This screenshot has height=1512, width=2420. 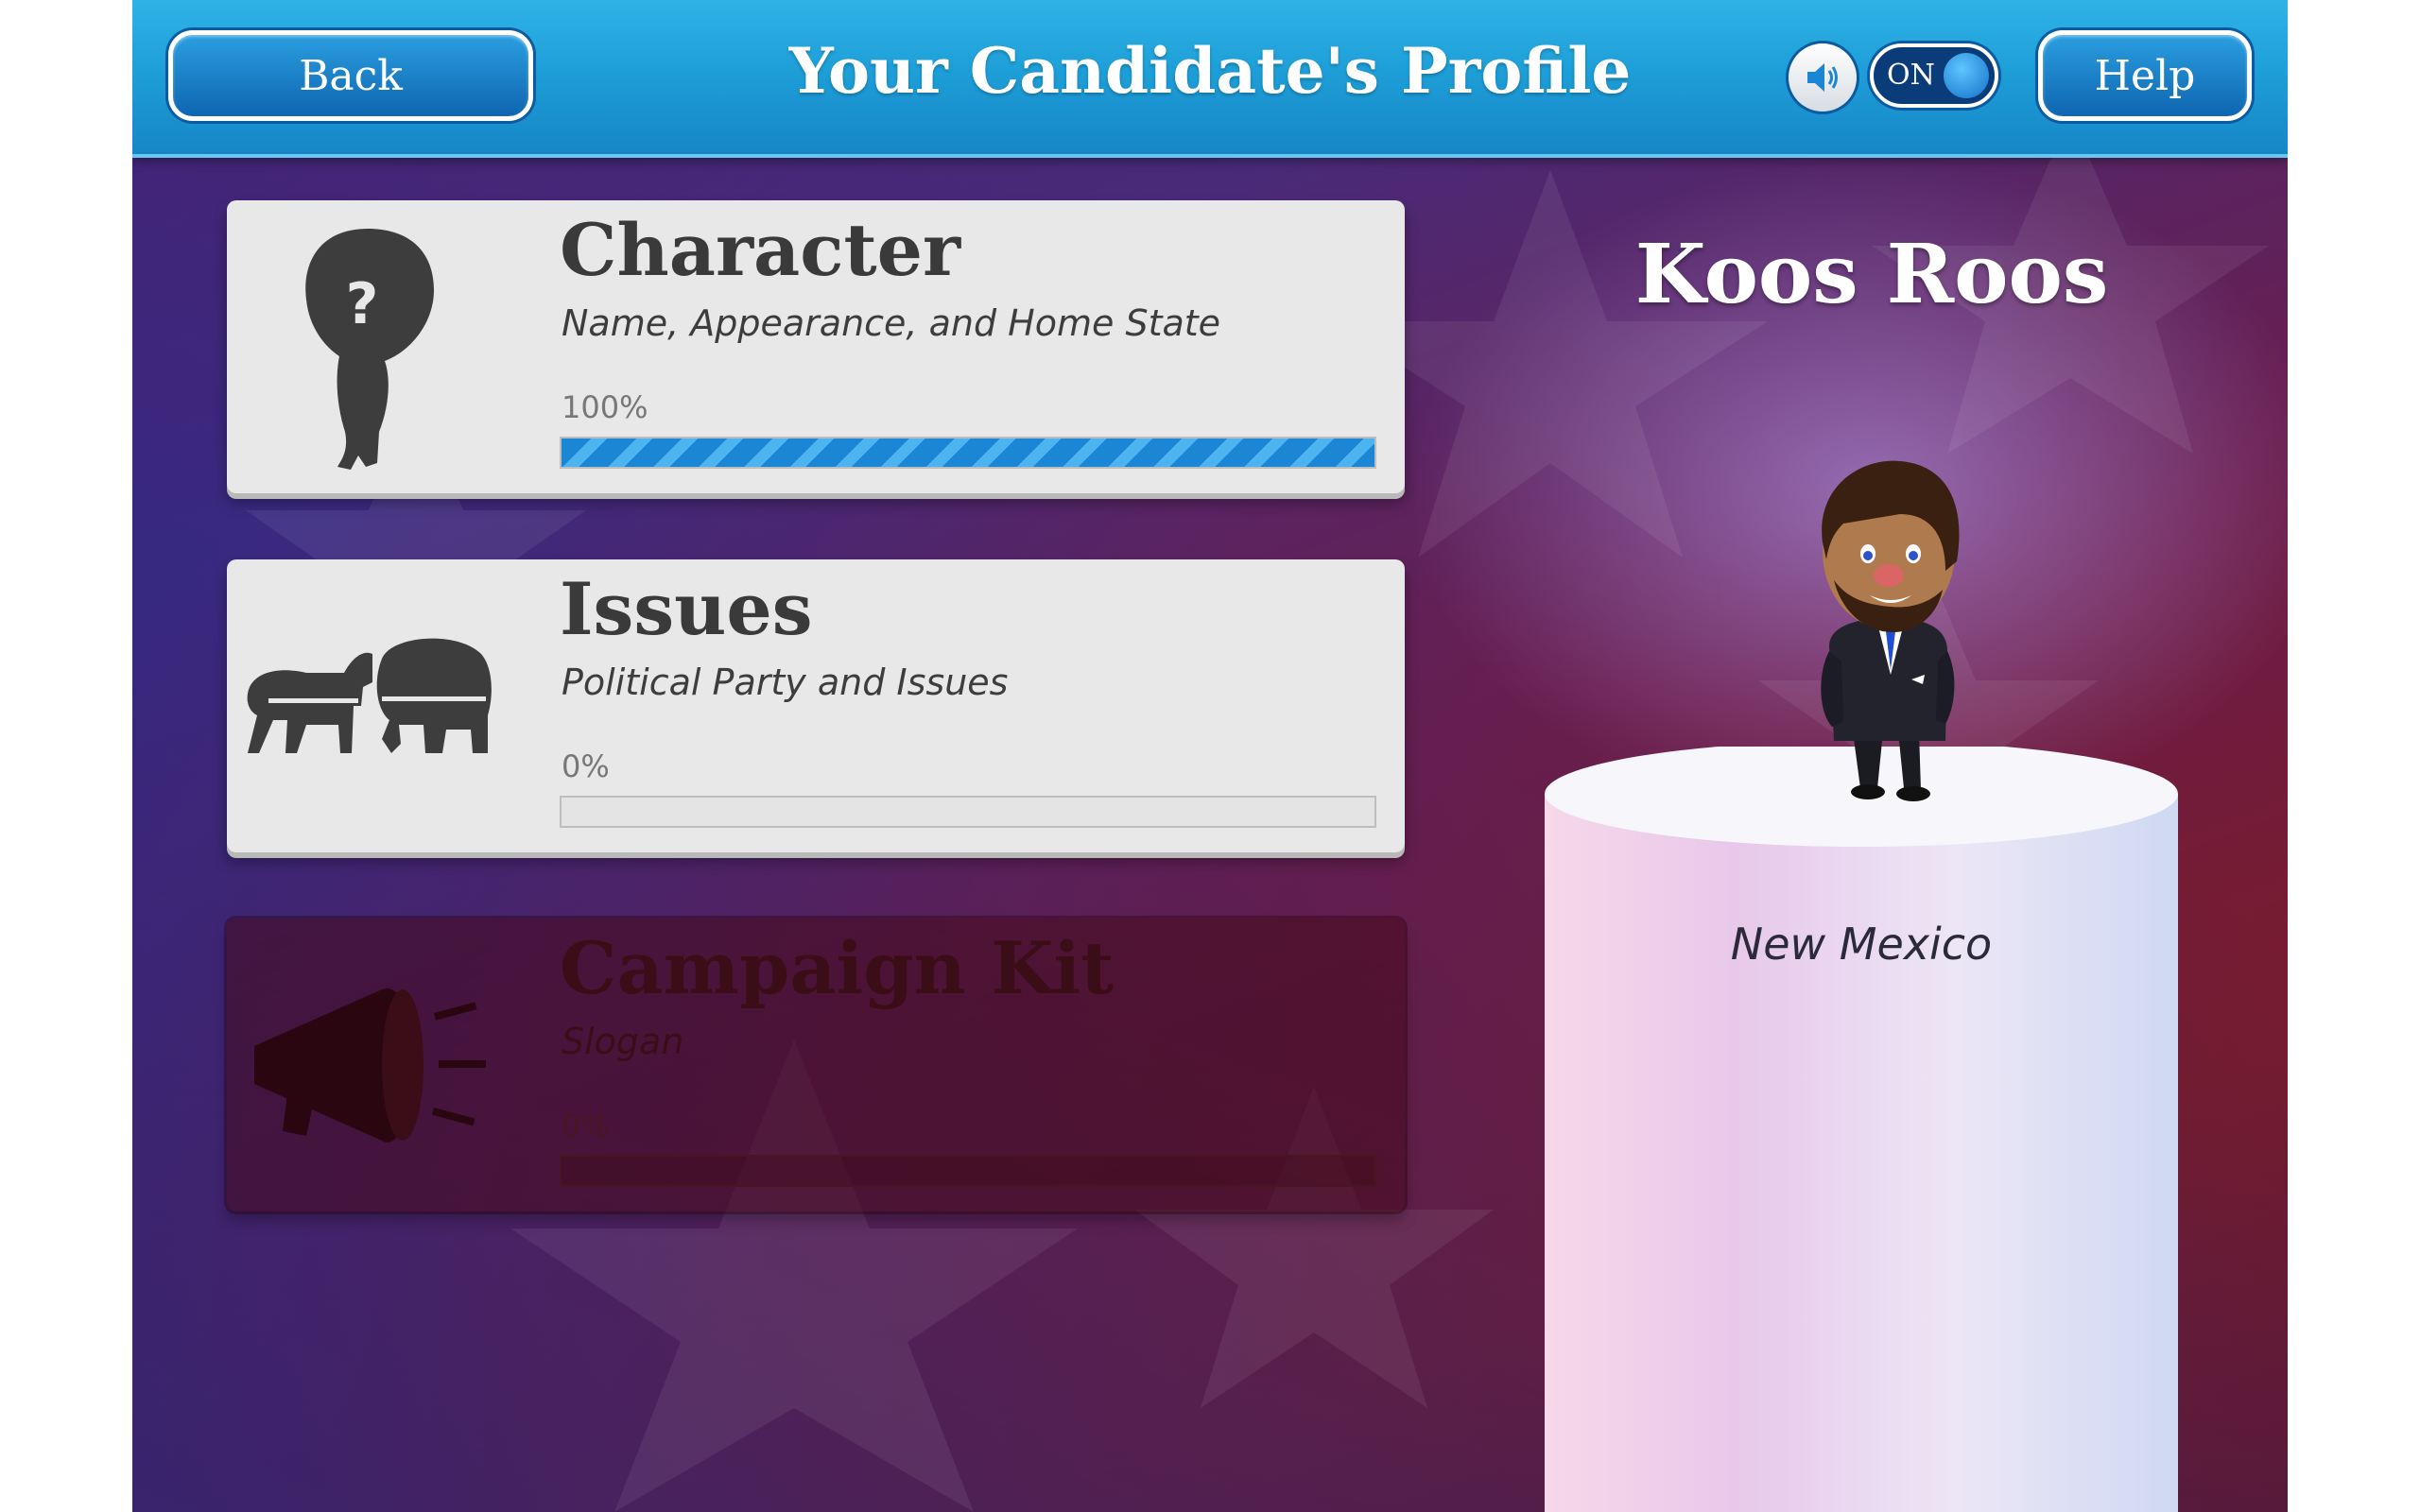 What do you see at coordinates (1861, 1129) in the screenshot?
I see `pedestal` at bounding box center [1861, 1129].